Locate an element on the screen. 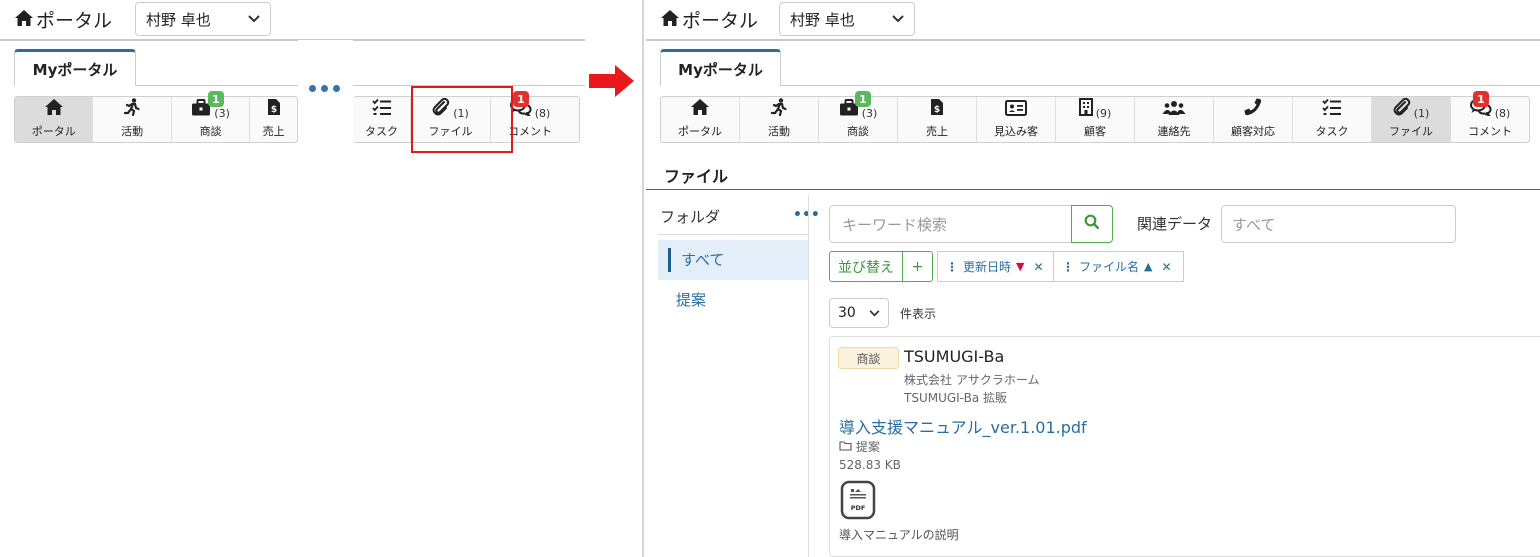 Image resolution: width=1540 pixels, height=557 pixels. sort-chip-updated: ⋮ 更新日時 ▼ ✕ is located at coordinates (995, 266).